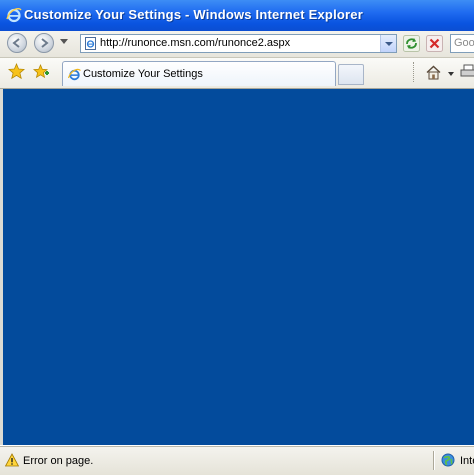 This screenshot has width=474, height=475. Describe the element at coordinates (12, 460) in the screenshot. I see `warning-icon` at that location.